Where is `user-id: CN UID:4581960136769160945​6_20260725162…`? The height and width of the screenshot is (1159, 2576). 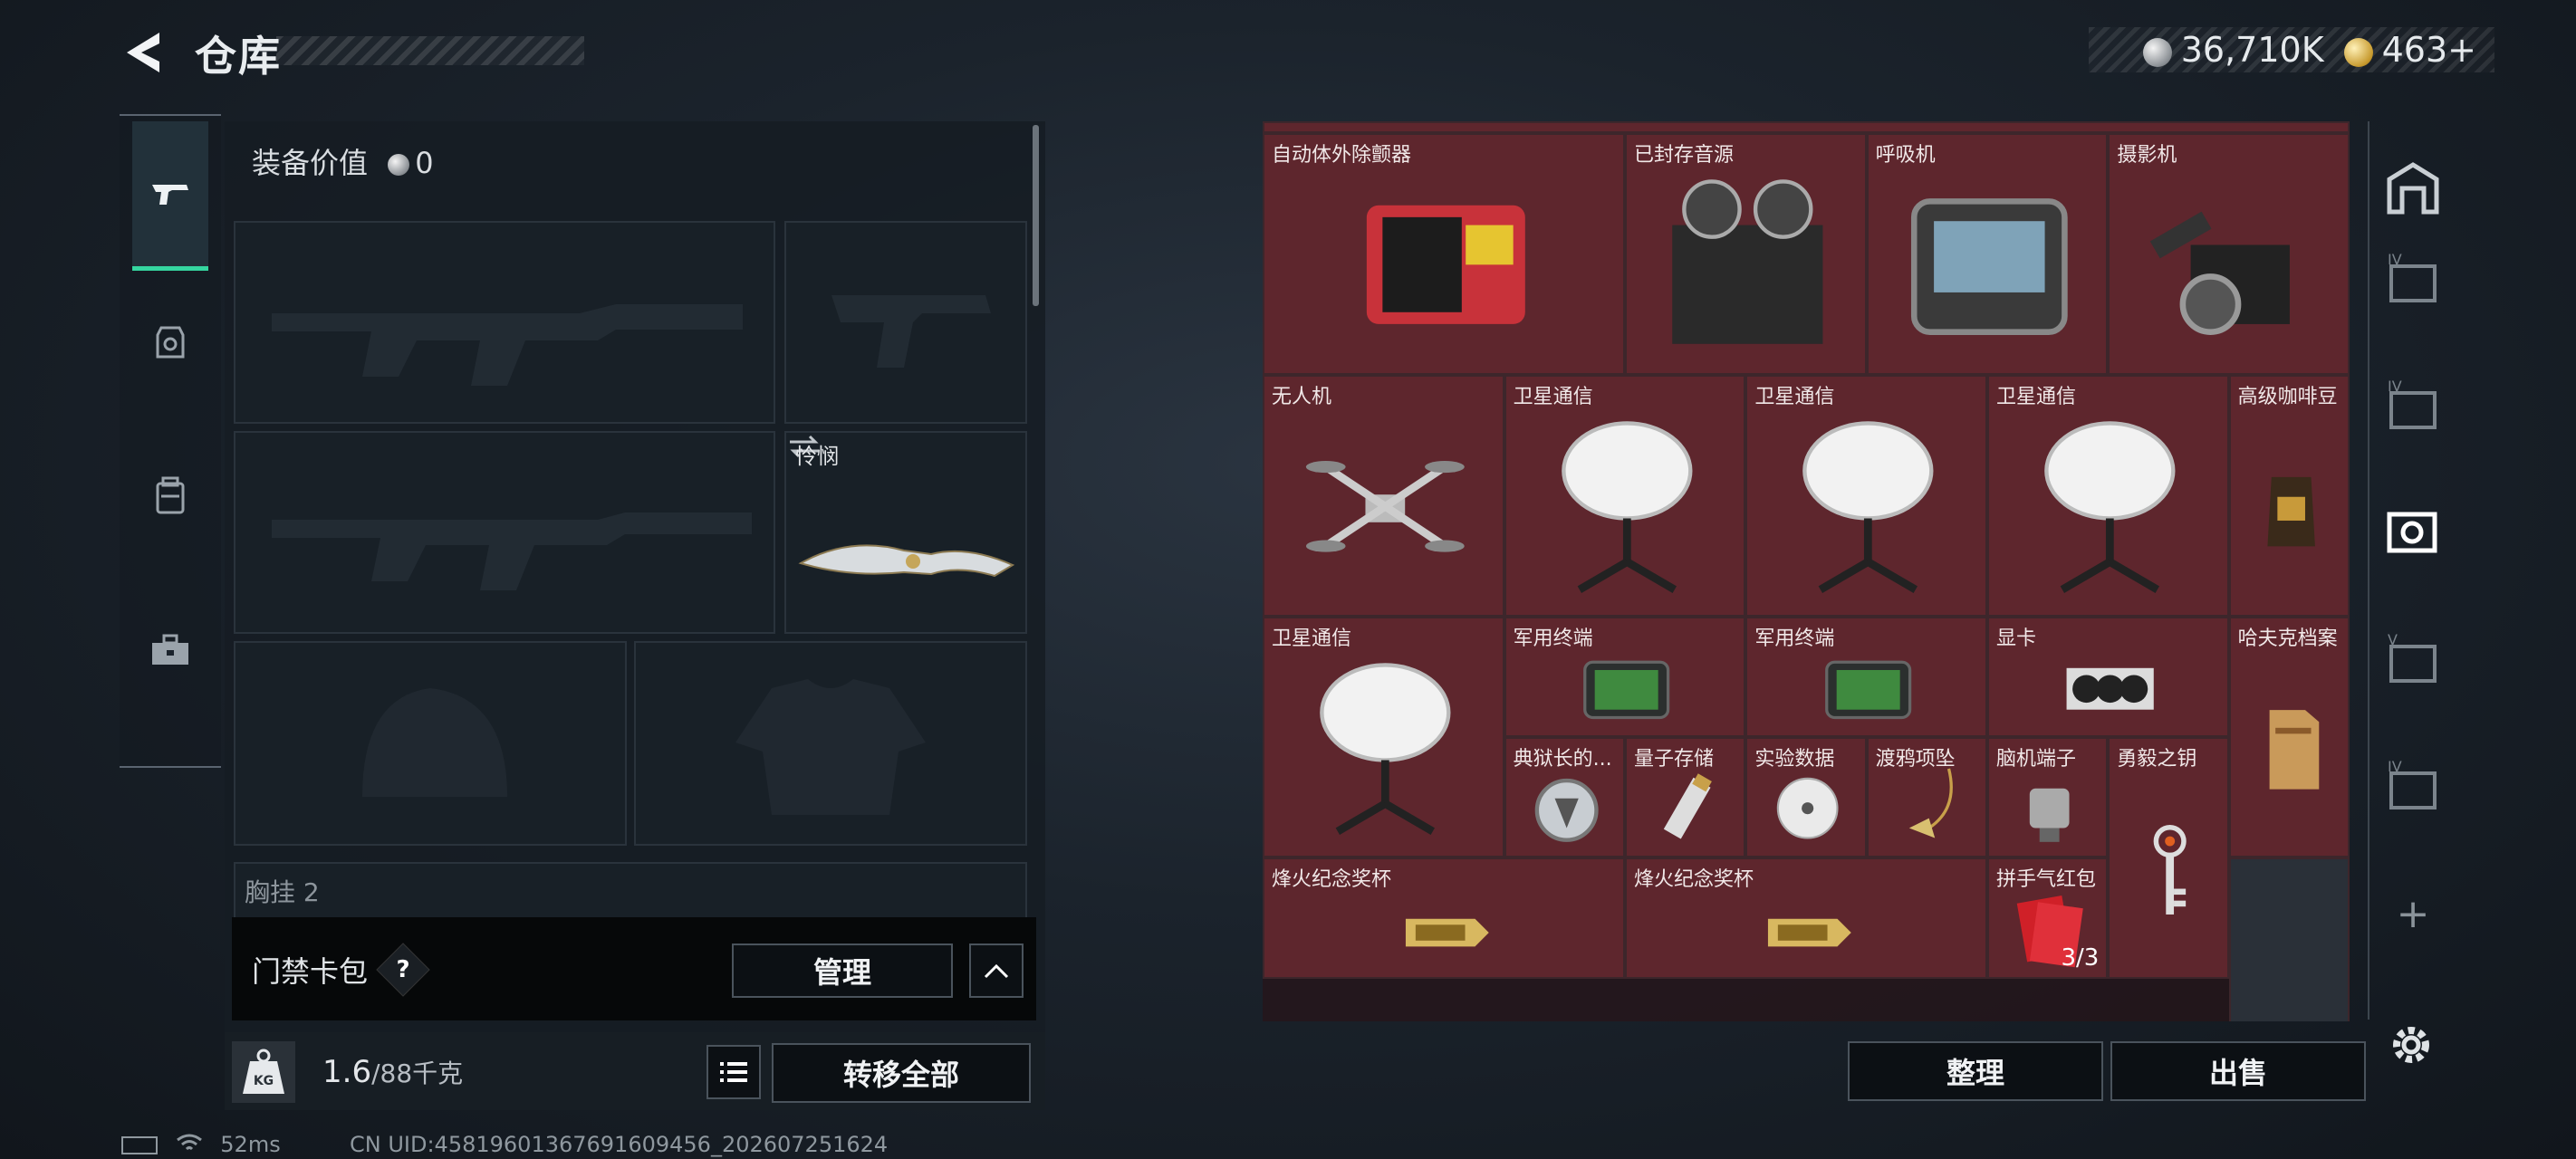 user-id: CN UID:4581960136769160945​6_20260725162… is located at coordinates (619, 1144).